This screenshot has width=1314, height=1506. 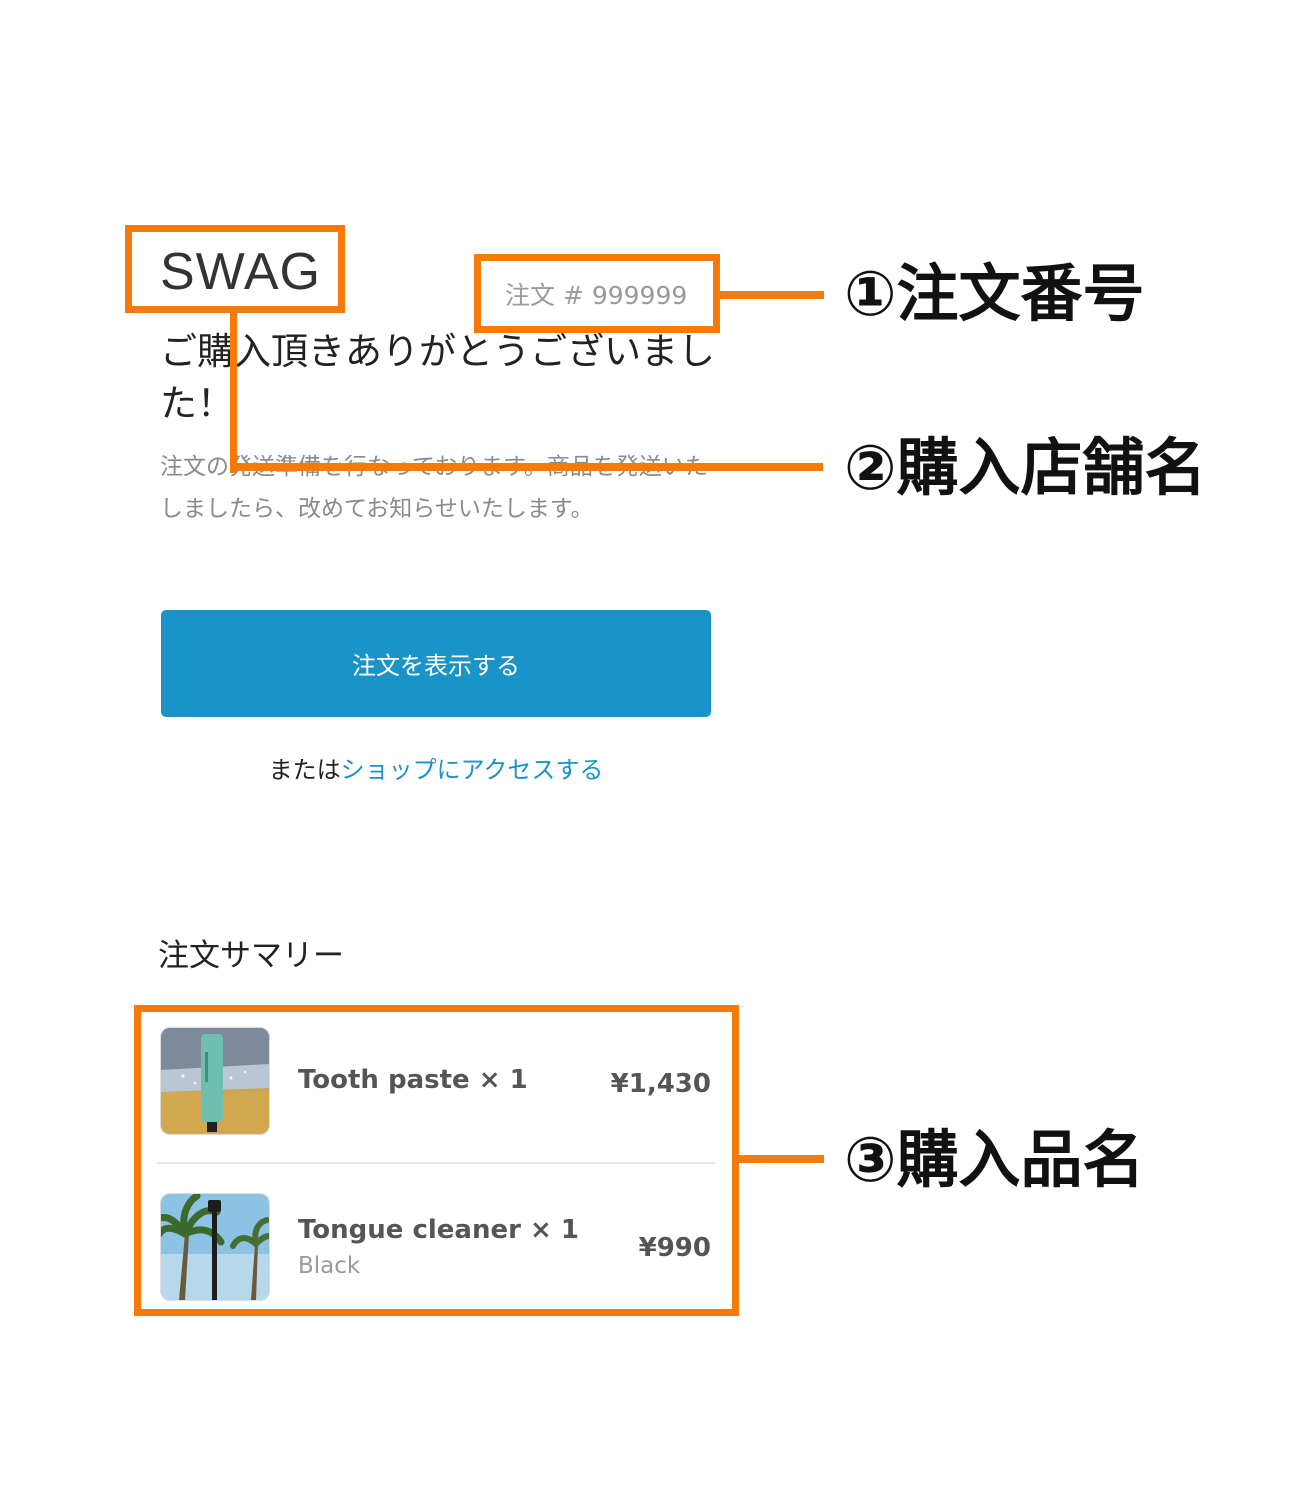 What do you see at coordinates (772, 295) in the screenshot?
I see `order-number-connector` at bounding box center [772, 295].